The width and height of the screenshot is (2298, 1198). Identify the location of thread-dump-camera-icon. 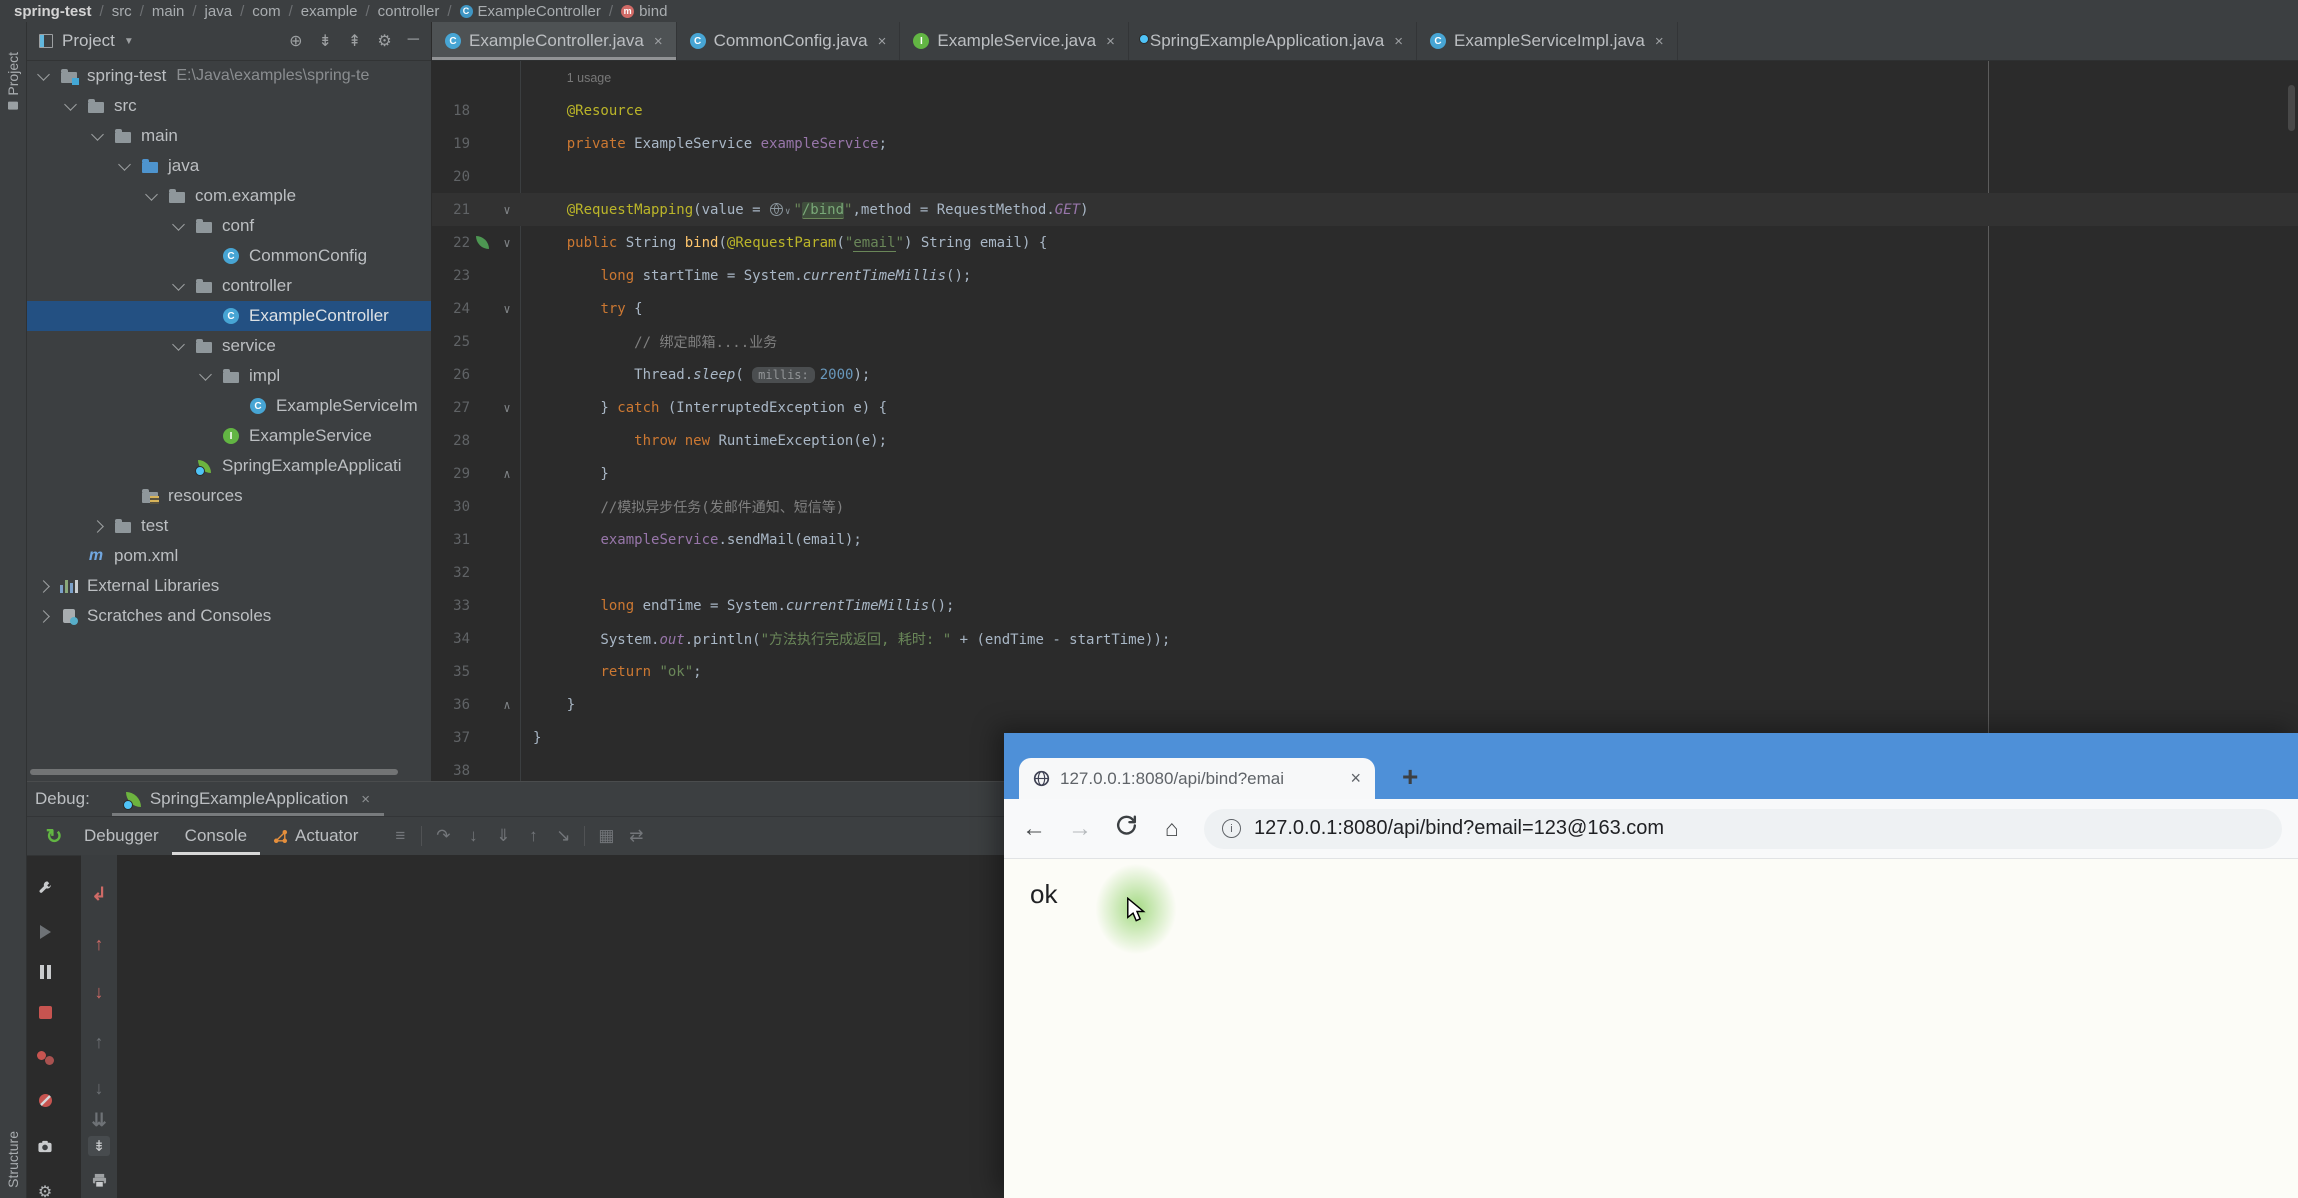
(45, 1146).